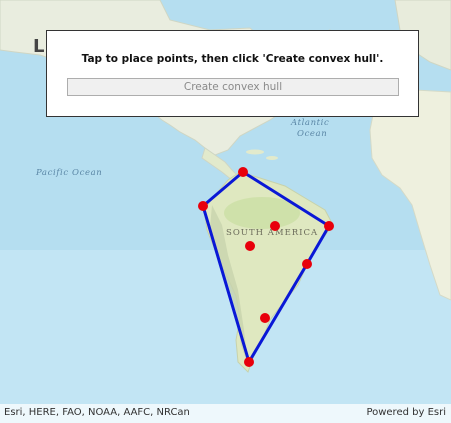 This screenshot has height=423, width=451. What do you see at coordinates (233, 87) in the screenshot?
I see `create-convex-hull-button: Create convex hull` at bounding box center [233, 87].